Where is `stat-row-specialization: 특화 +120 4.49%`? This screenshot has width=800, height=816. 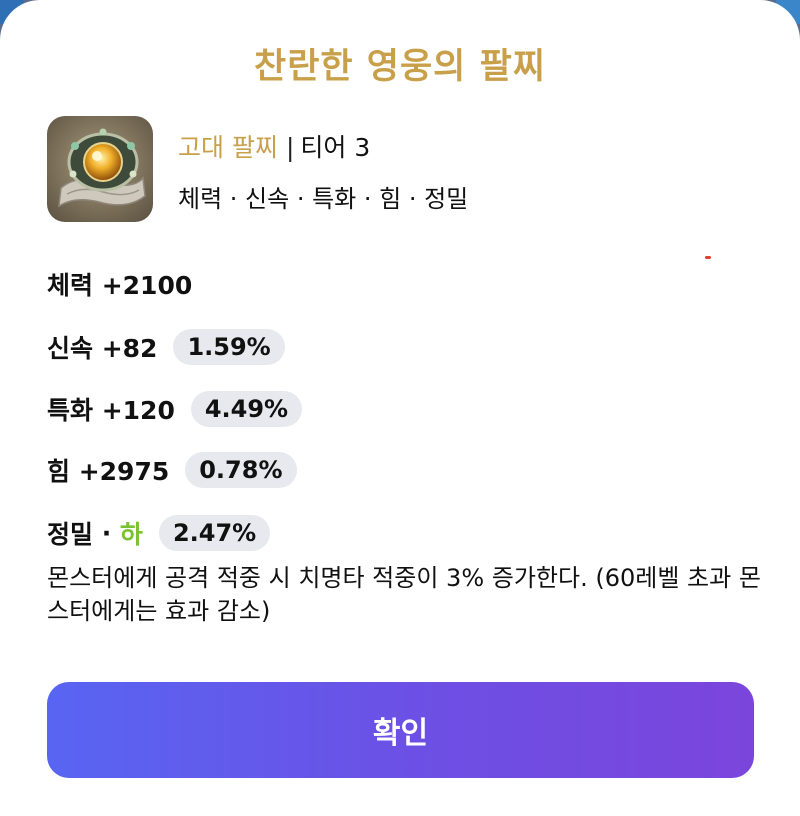
stat-row-specialization: 특화 +120 4.49% is located at coordinates (175, 409).